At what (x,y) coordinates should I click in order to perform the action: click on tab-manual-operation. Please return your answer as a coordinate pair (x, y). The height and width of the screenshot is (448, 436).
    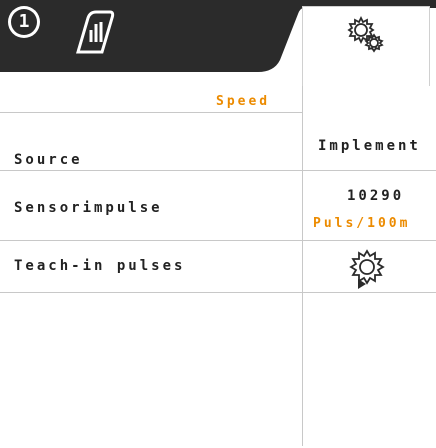
    Looking at the image, I should click on (95, 32).